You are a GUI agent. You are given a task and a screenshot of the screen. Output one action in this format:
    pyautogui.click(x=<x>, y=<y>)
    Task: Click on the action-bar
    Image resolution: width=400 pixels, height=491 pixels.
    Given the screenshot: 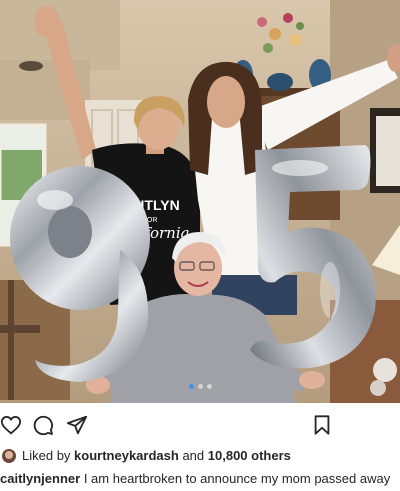 What is the action you would take?
    pyautogui.click(x=200, y=425)
    